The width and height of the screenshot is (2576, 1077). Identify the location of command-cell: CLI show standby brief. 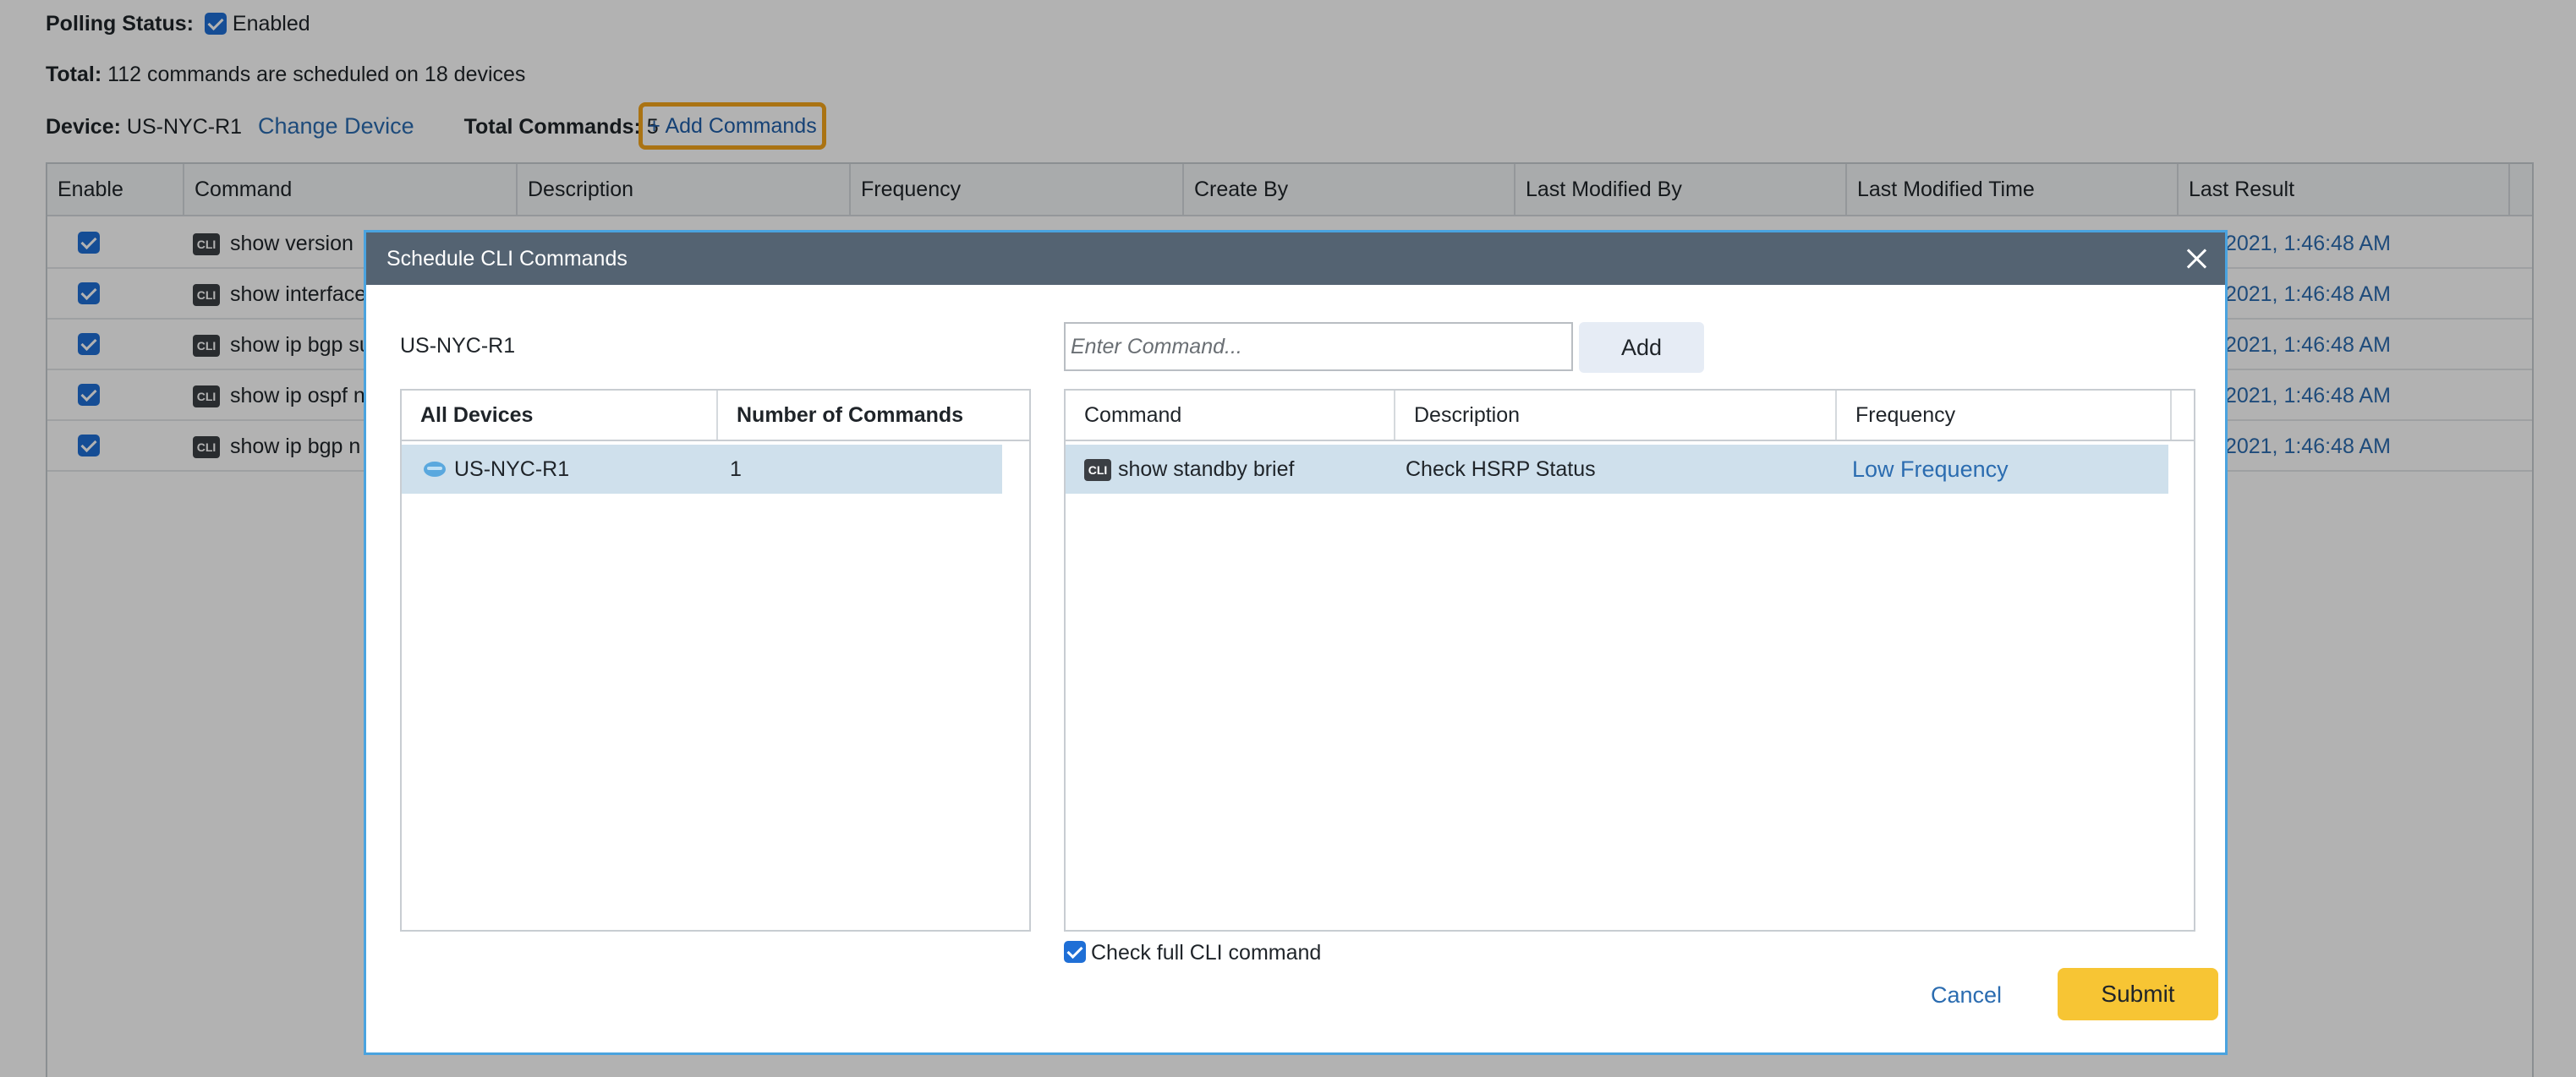
(1189, 470).